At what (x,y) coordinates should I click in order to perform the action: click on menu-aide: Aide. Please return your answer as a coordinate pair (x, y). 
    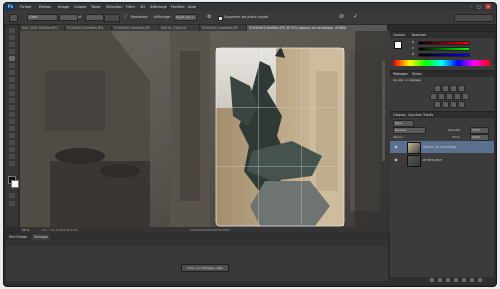
    Looking at the image, I should click on (192, 7).